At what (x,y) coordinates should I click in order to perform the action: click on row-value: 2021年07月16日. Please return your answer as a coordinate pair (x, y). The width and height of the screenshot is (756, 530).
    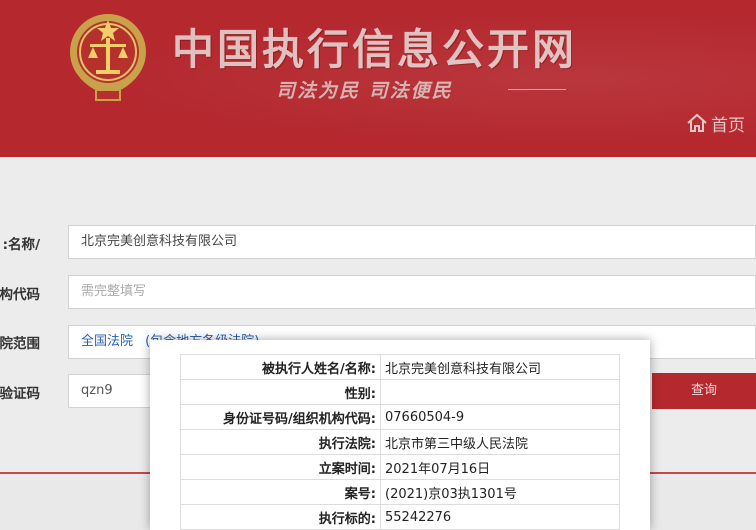
    Looking at the image, I should click on (500, 467).